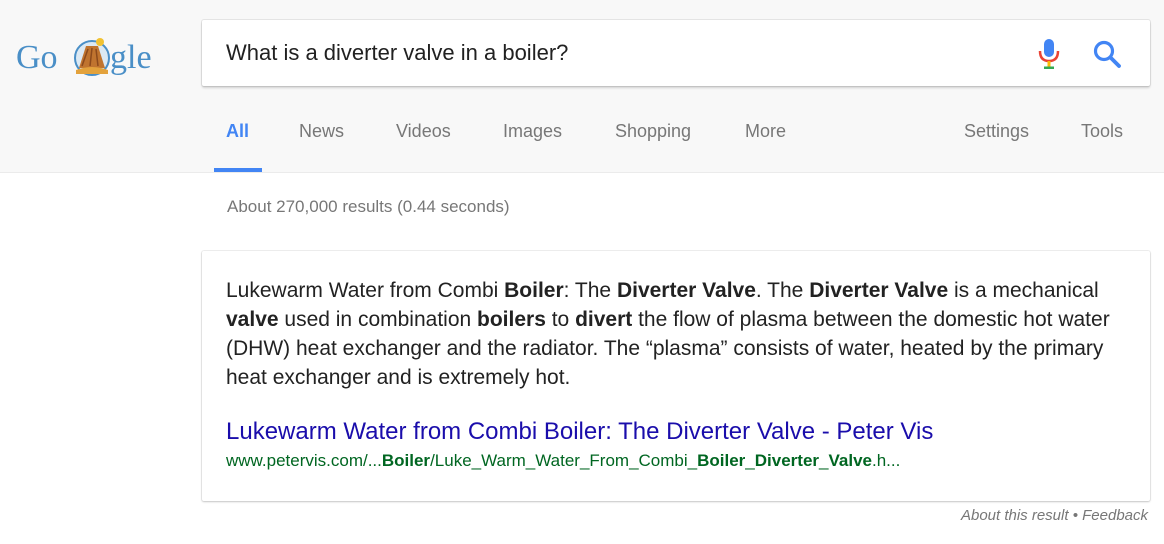 This screenshot has width=1164, height=544. I want to click on search-box, so click(676, 53).